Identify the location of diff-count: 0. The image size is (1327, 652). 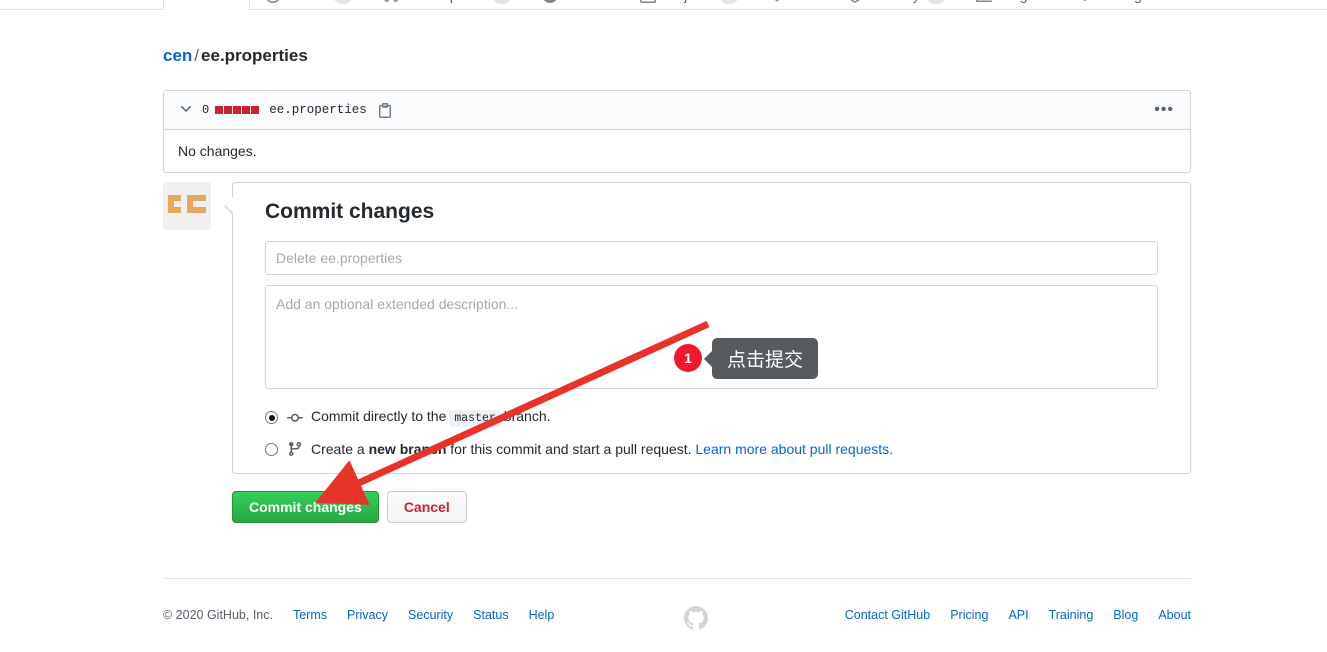
(206, 110).